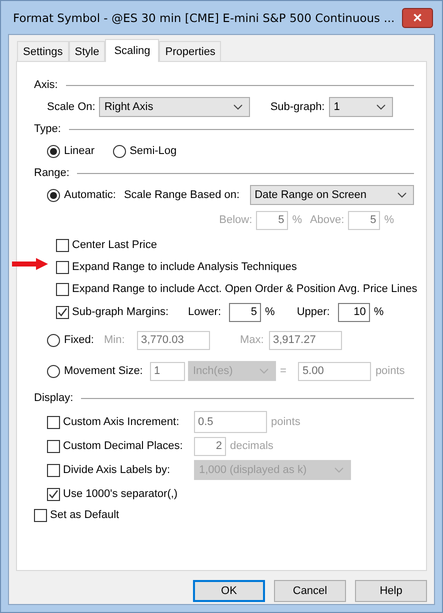  I want to click on radio-label: Automatic:, so click(90, 195).